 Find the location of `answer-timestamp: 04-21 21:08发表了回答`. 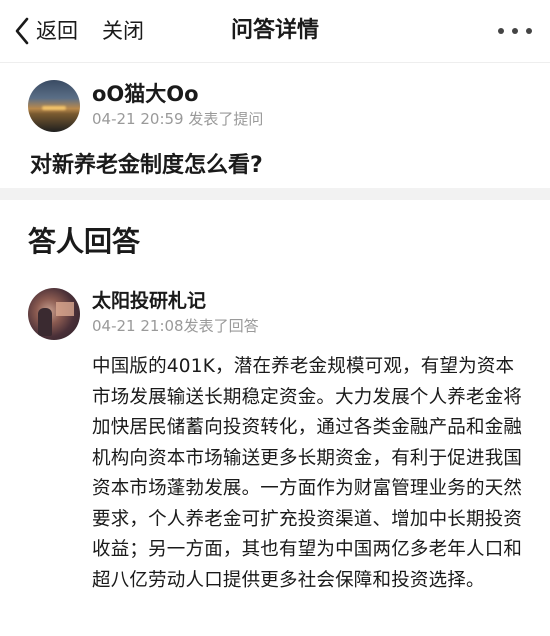

answer-timestamp: 04-21 21:08发表了回答 is located at coordinates (175, 326).